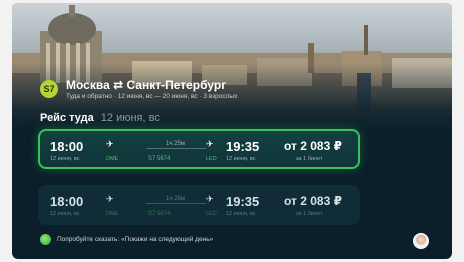 This screenshot has width=464, height=262. I want to click on route-title: Москва ⇄ Санкт-Петербург, so click(146, 85).